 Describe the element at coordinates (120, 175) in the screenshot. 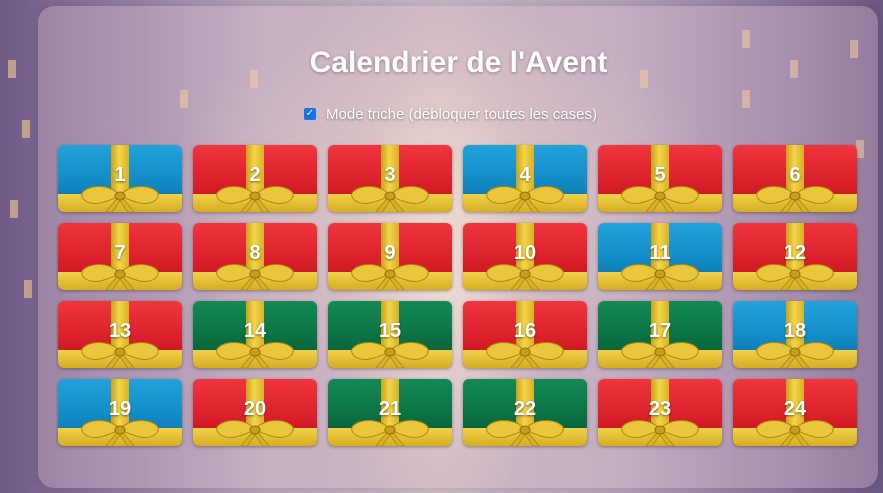

I see `day-number: 1` at that location.